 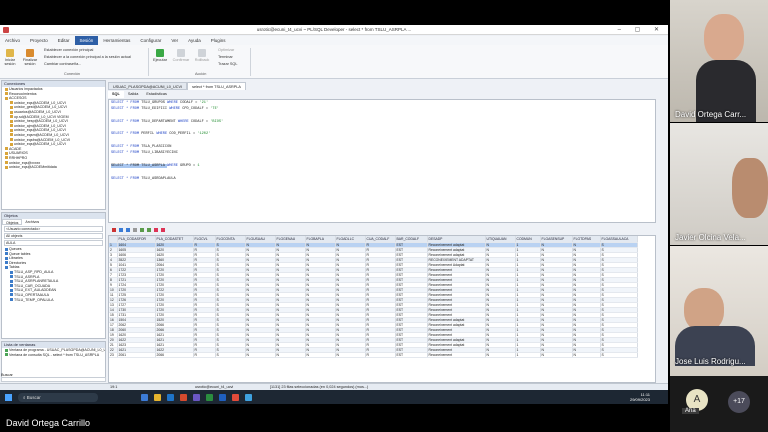 I want to click on post-changes-icon, so click(x=135, y=229).